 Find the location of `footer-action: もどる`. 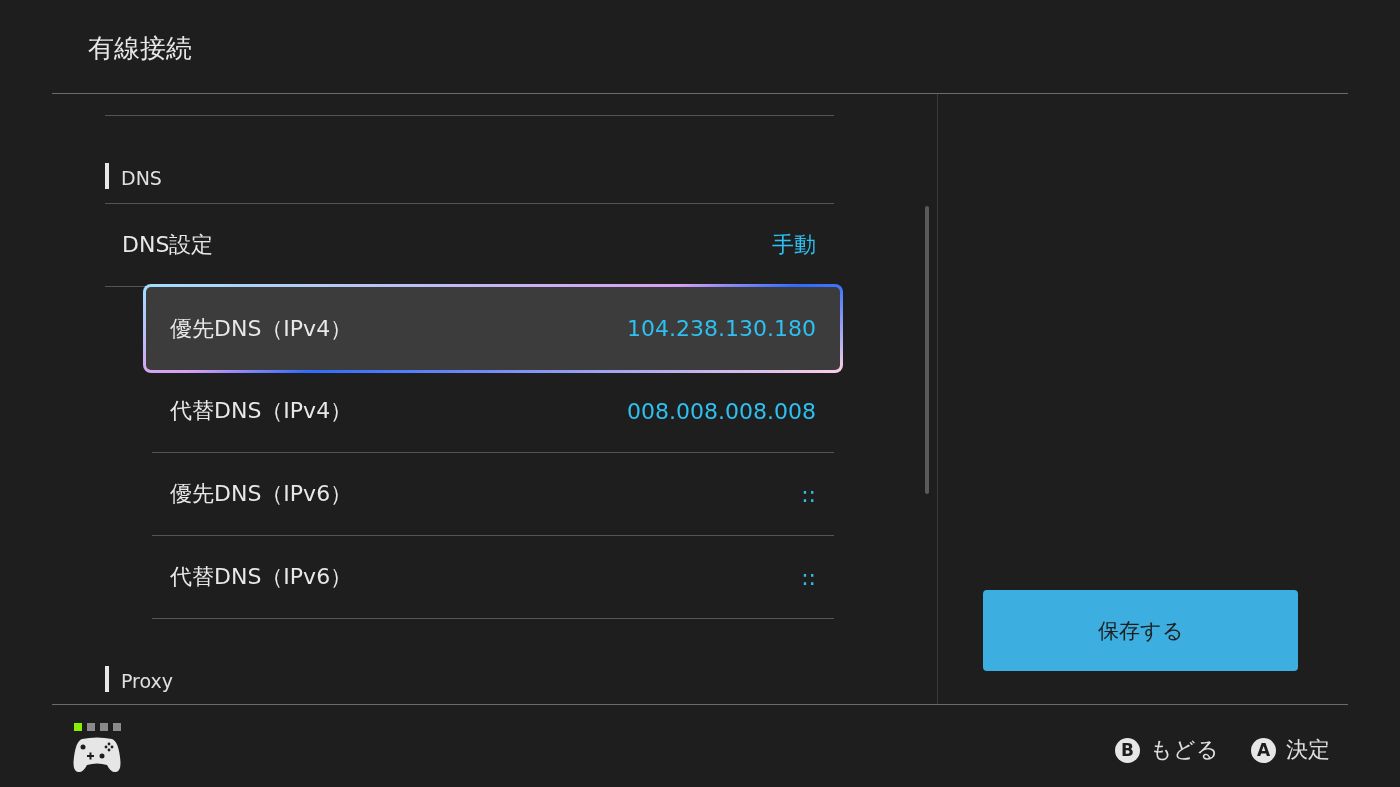

footer-action: もどる is located at coordinates (1184, 750).